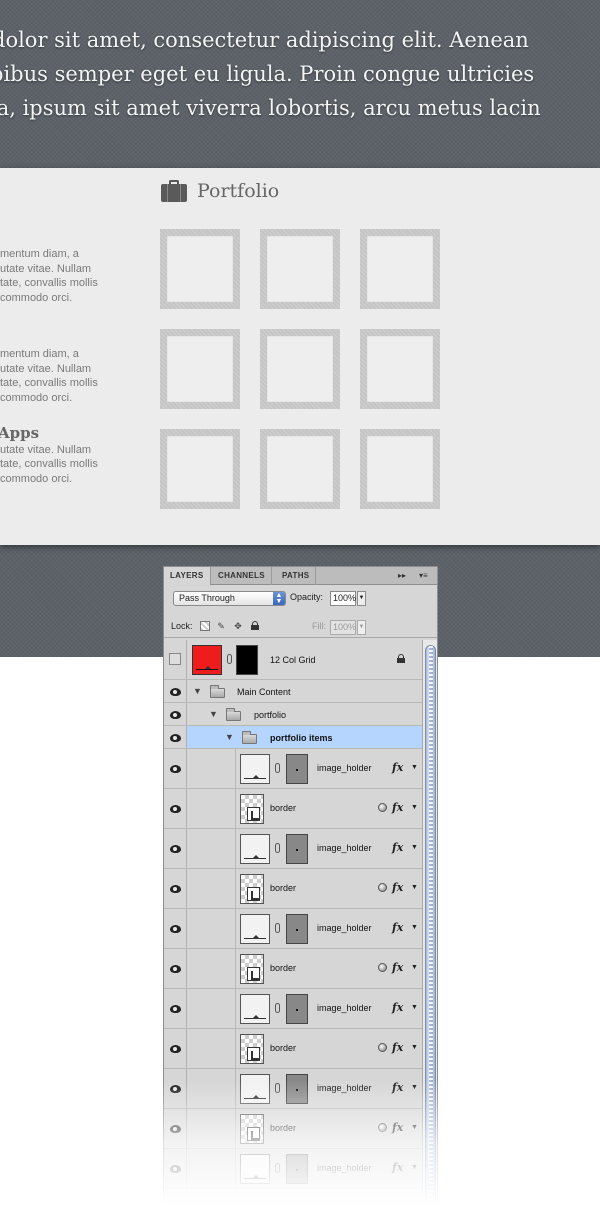 Image resolution: width=600 pixels, height=1220 pixels. Describe the element at coordinates (187, 576) in the screenshot. I see `tab-layers: LAYERS` at that location.